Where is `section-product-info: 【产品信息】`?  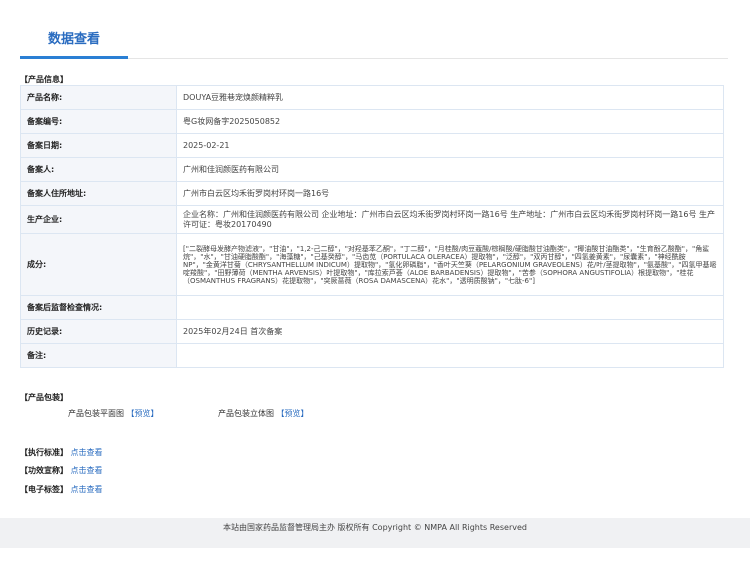
section-product-info: 【产品信息】 is located at coordinates (44, 79).